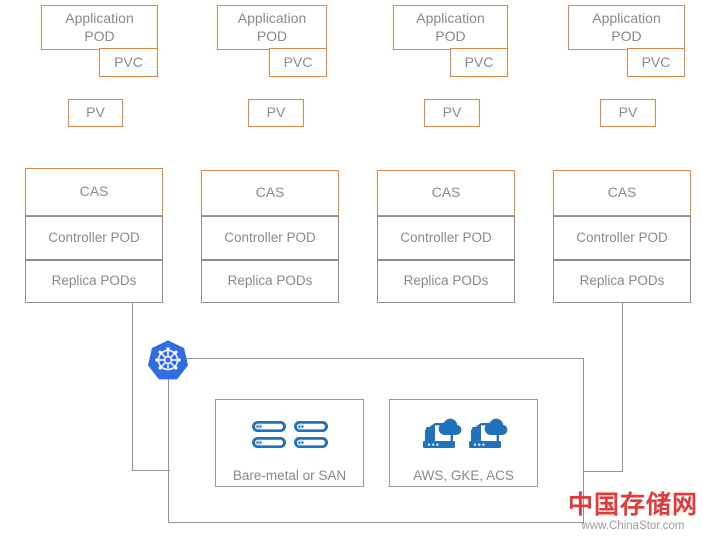 The image size is (702, 542). Describe the element at coordinates (603, 472) in the screenshot. I see `connector-col4-horizontal` at that location.